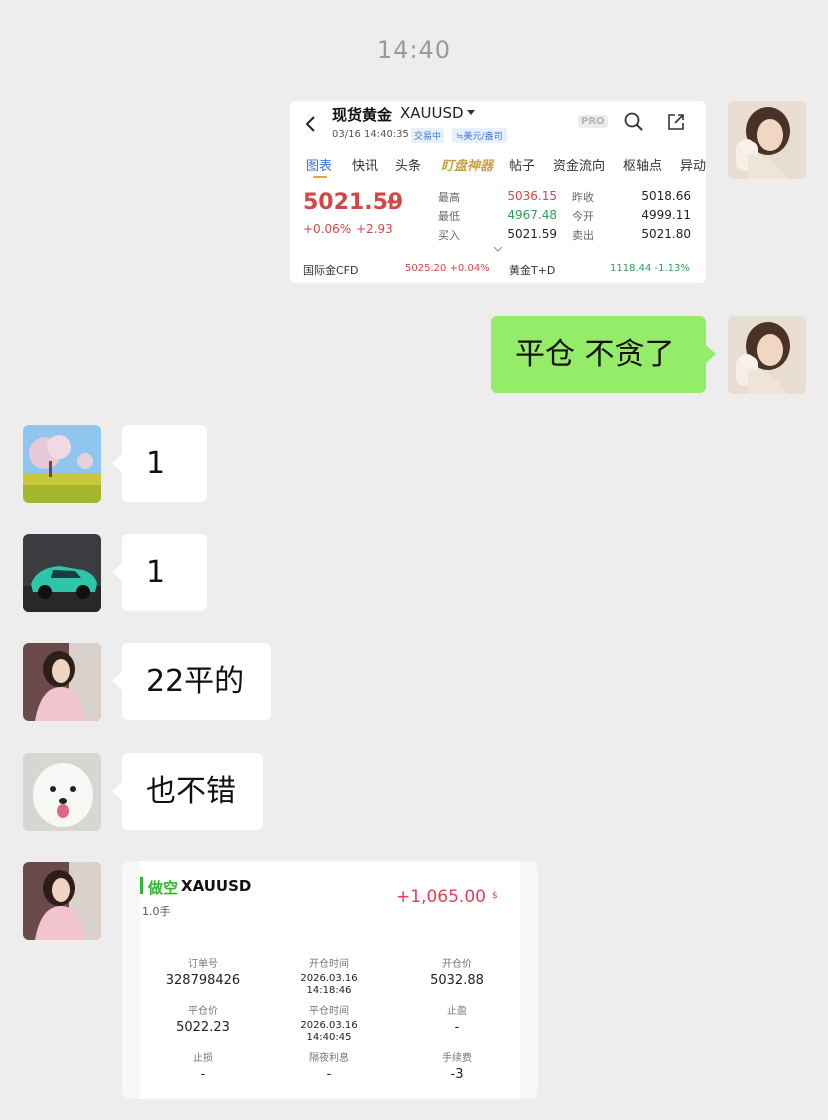  Describe the element at coordinates (666, 215) in the screenshot. I see `open-value: 4999.11` at that location.